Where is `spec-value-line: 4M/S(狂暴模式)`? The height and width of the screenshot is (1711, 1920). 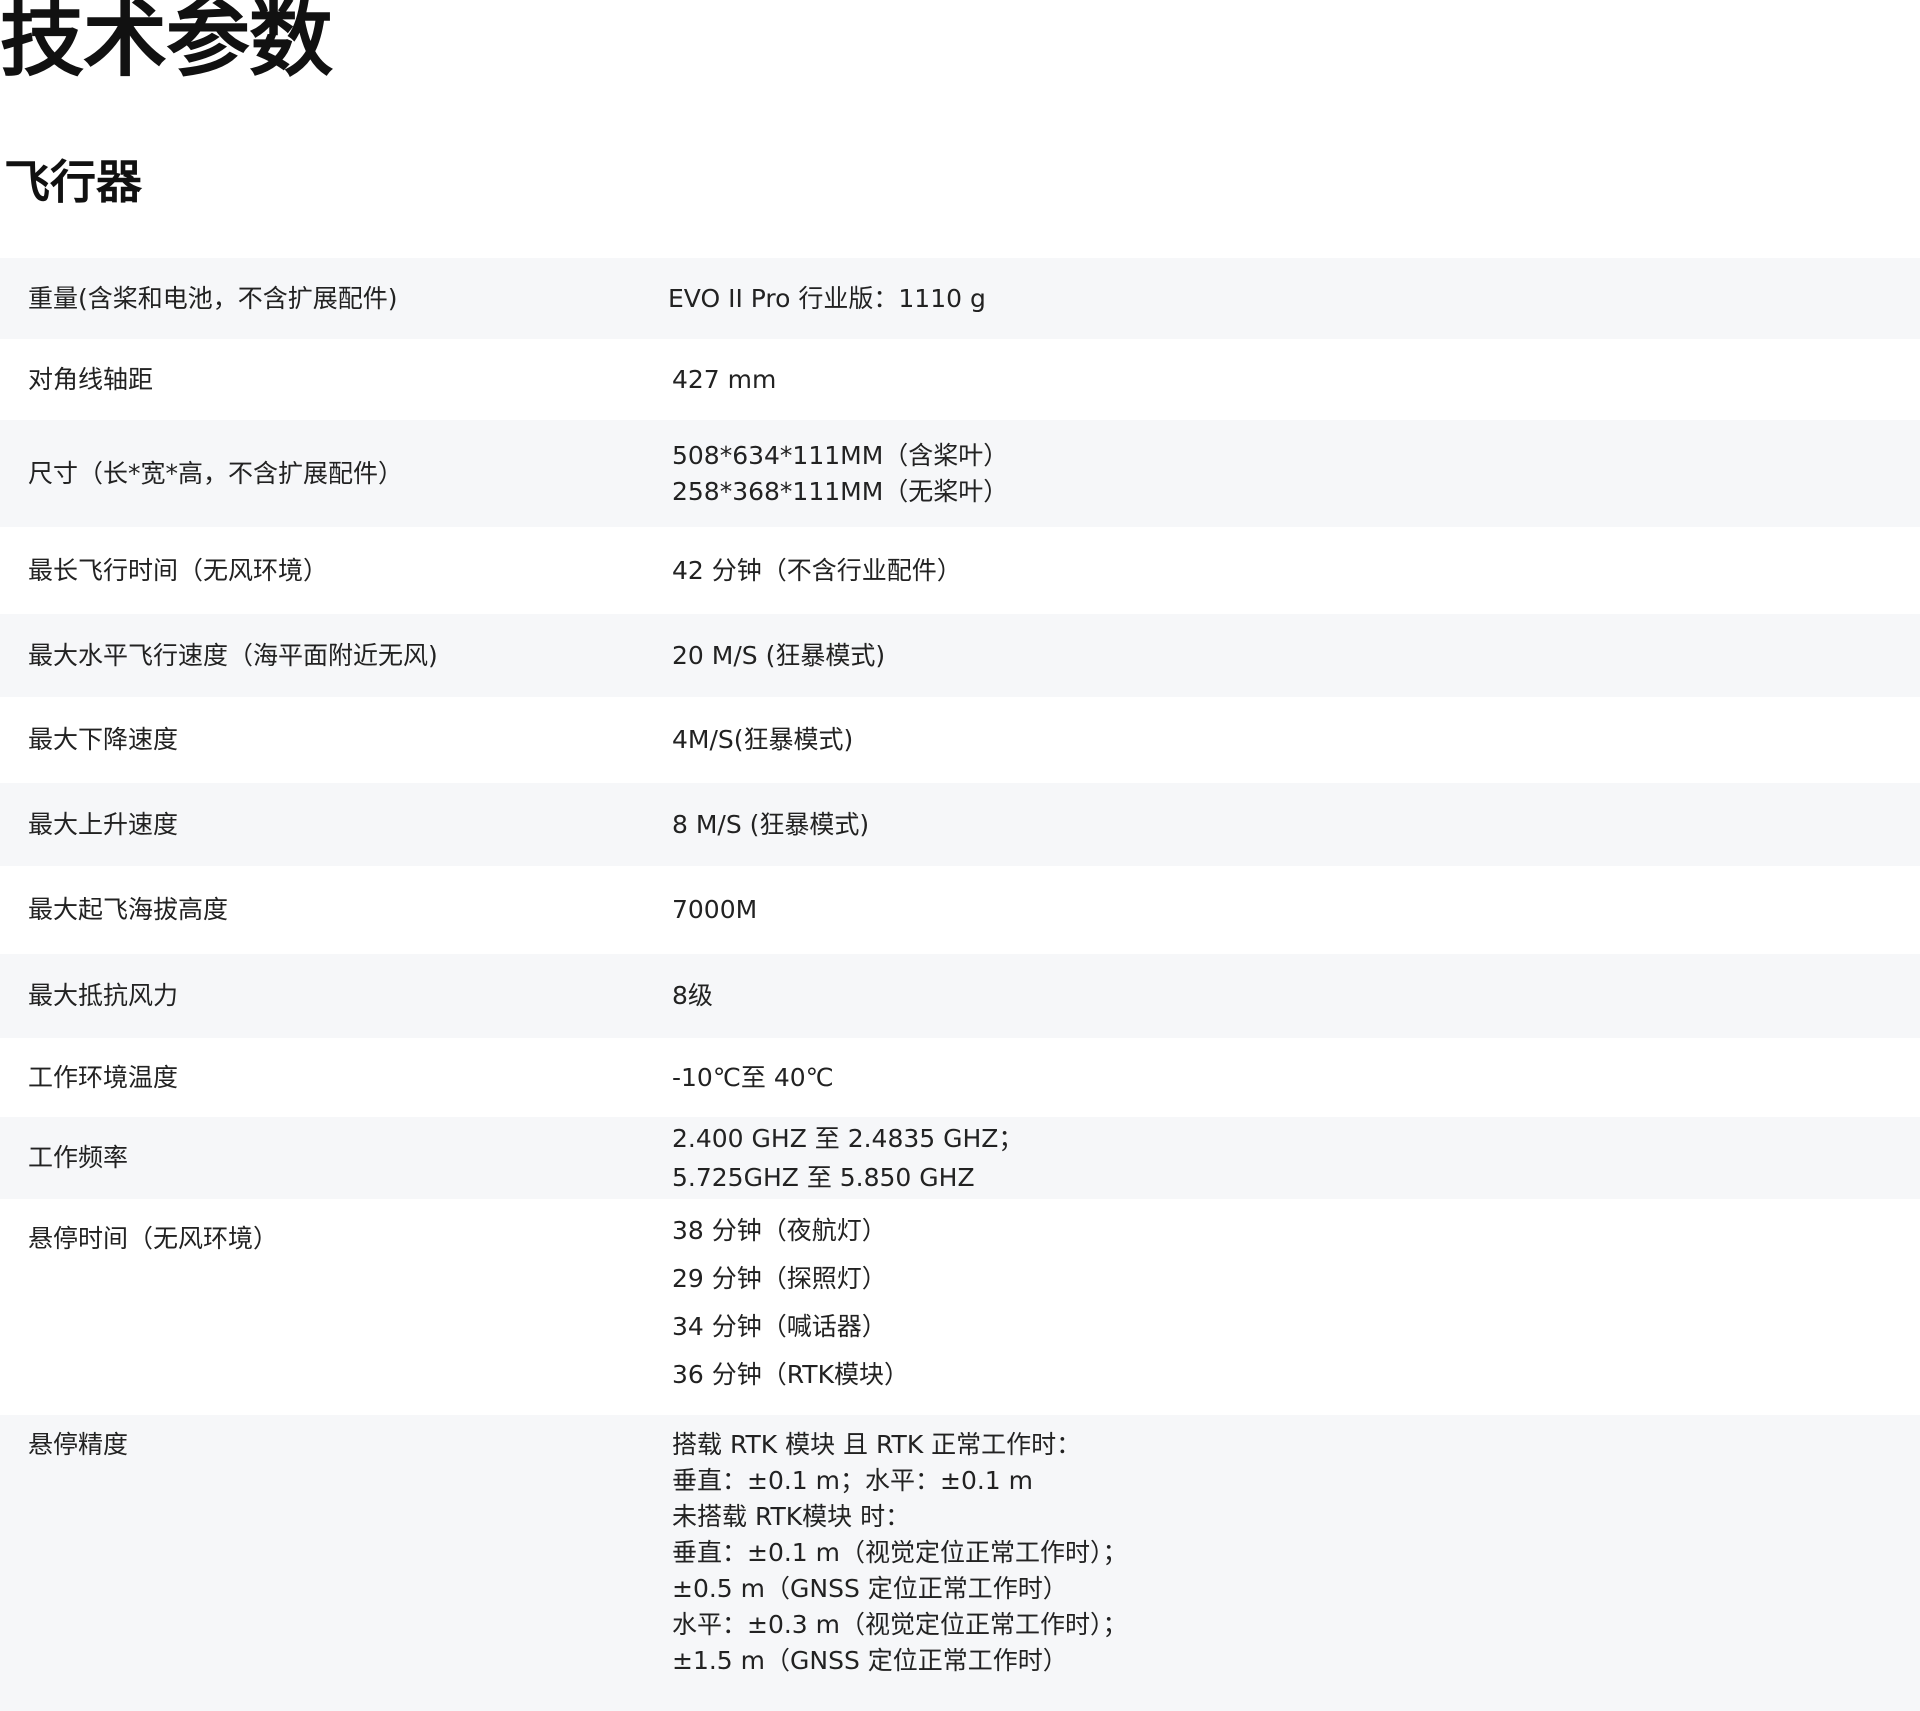
spec-value-line: 4M/S(狂暴模式) is located at coordinates (763, 739).